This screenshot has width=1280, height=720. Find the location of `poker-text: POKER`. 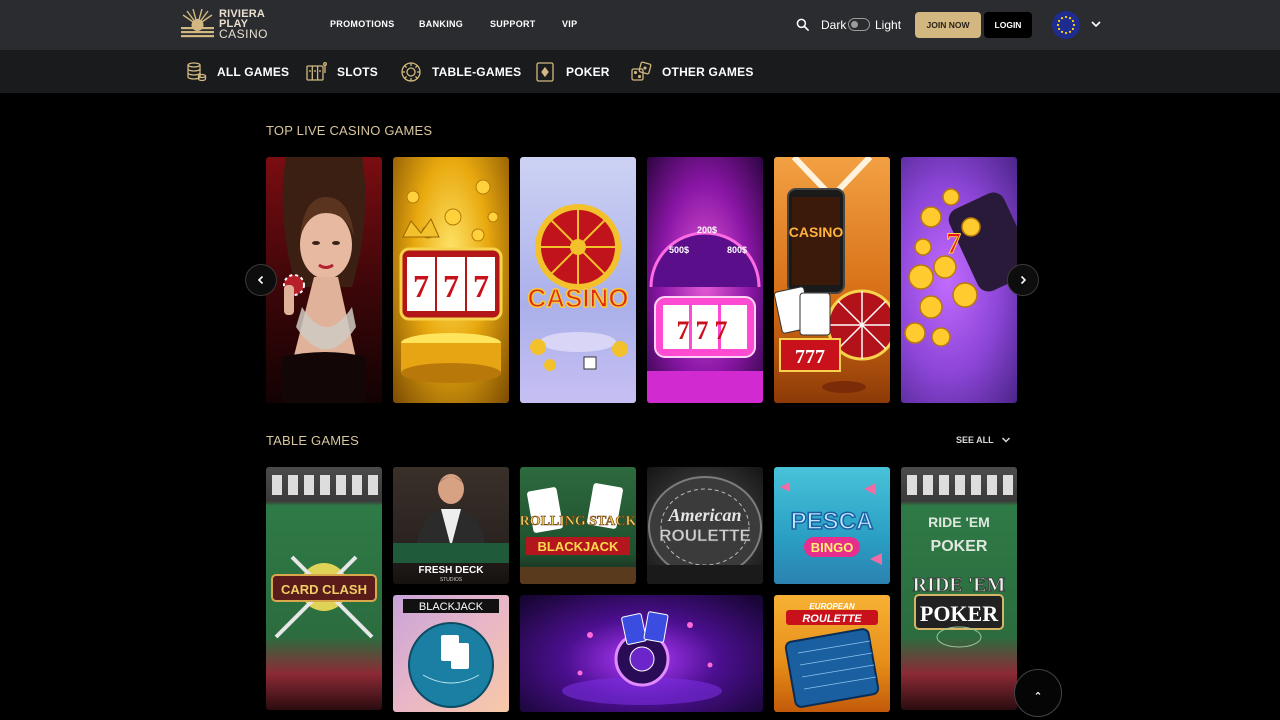

poker-text: POKER is located at coordinates (959, 613).